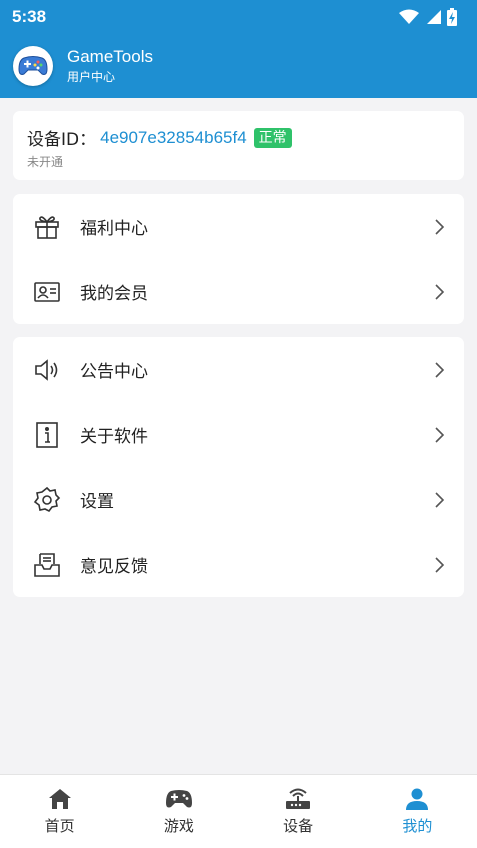  Describe the element at coordinates (417, 799) in the screenshot. I see `person-icon` at that location.